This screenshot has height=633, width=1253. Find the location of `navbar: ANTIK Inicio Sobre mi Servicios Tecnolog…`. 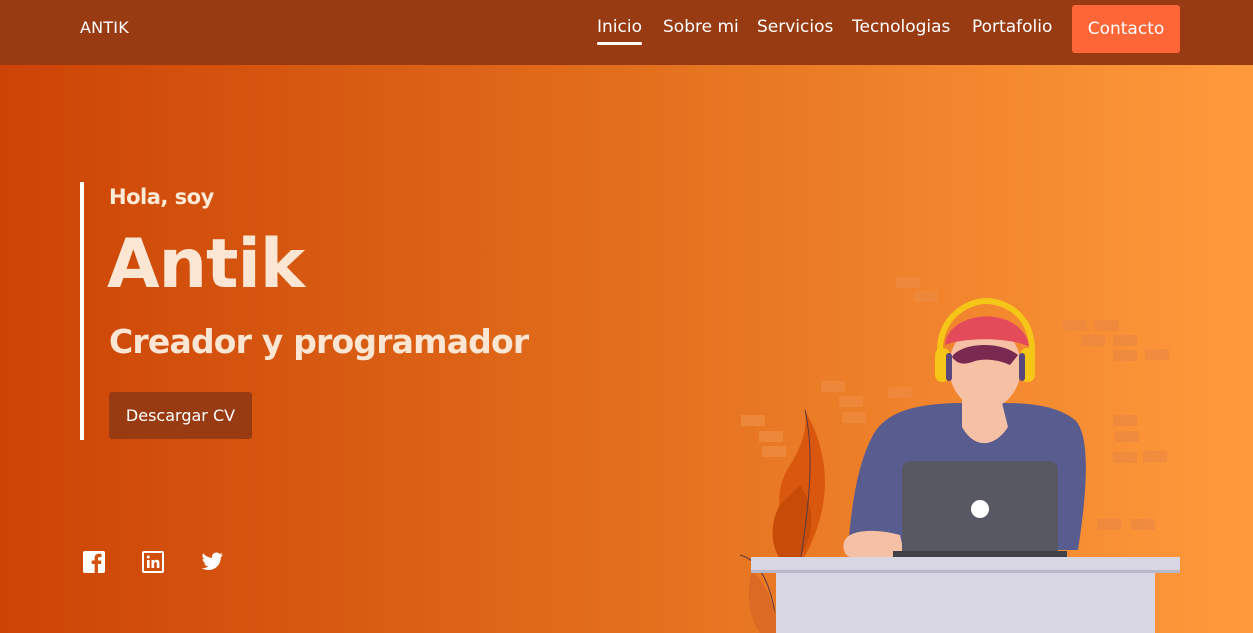

navbar: ANTIK Inicio Sobre mi Servicios Tecnolog… is located at coordinates (626, 32).